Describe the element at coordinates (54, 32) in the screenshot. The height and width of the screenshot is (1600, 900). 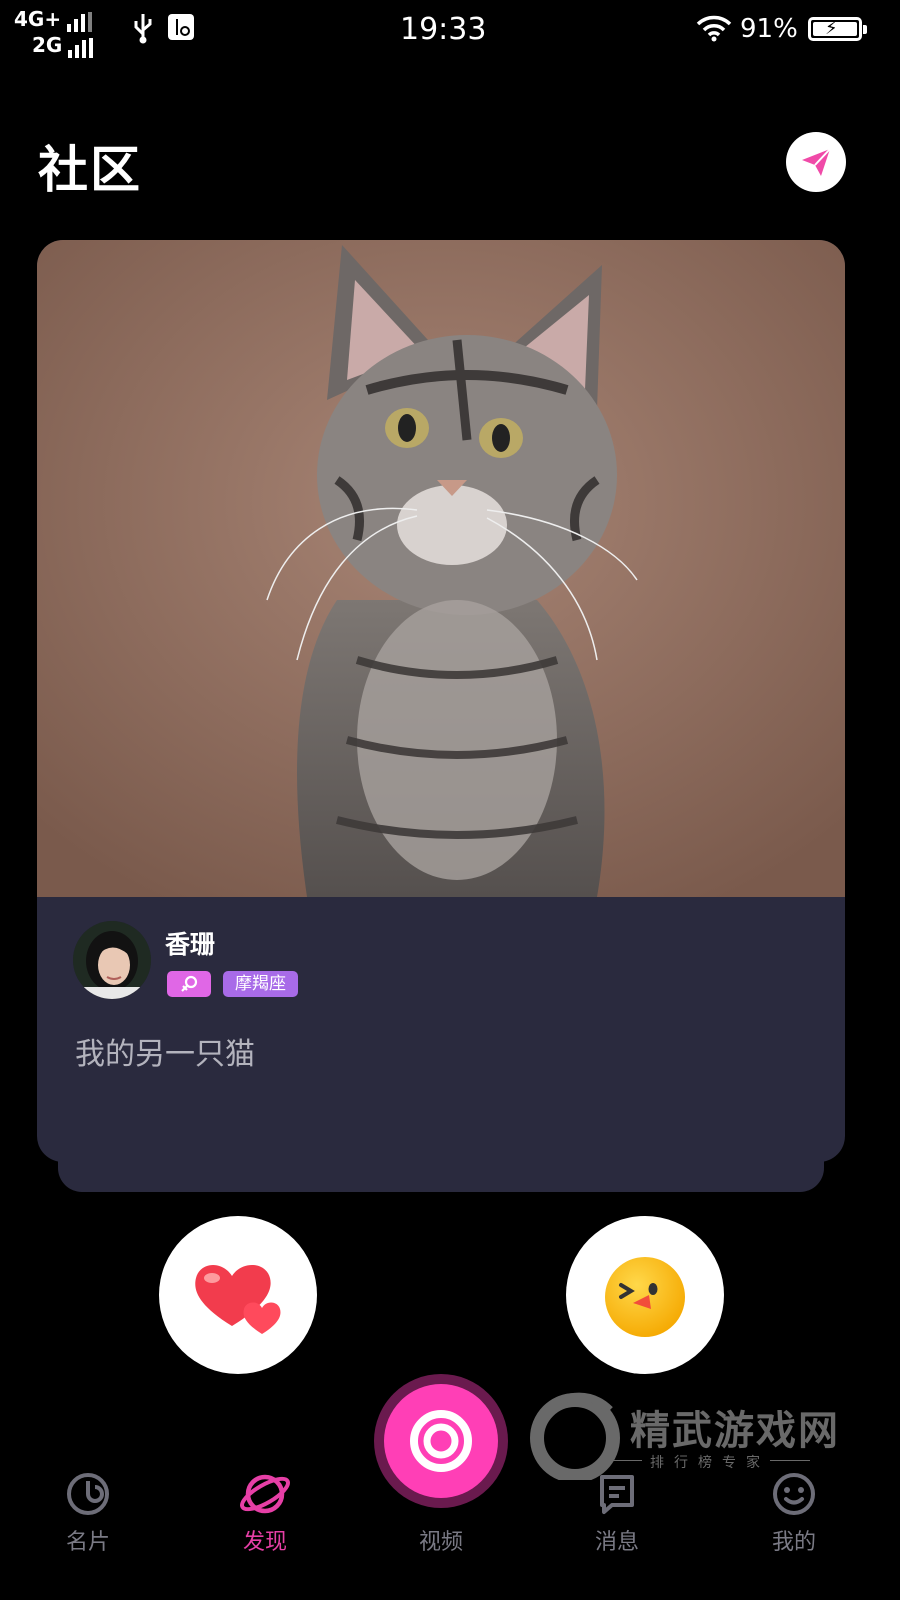
I see `network-indicator: 4G+ 2G` at that location.